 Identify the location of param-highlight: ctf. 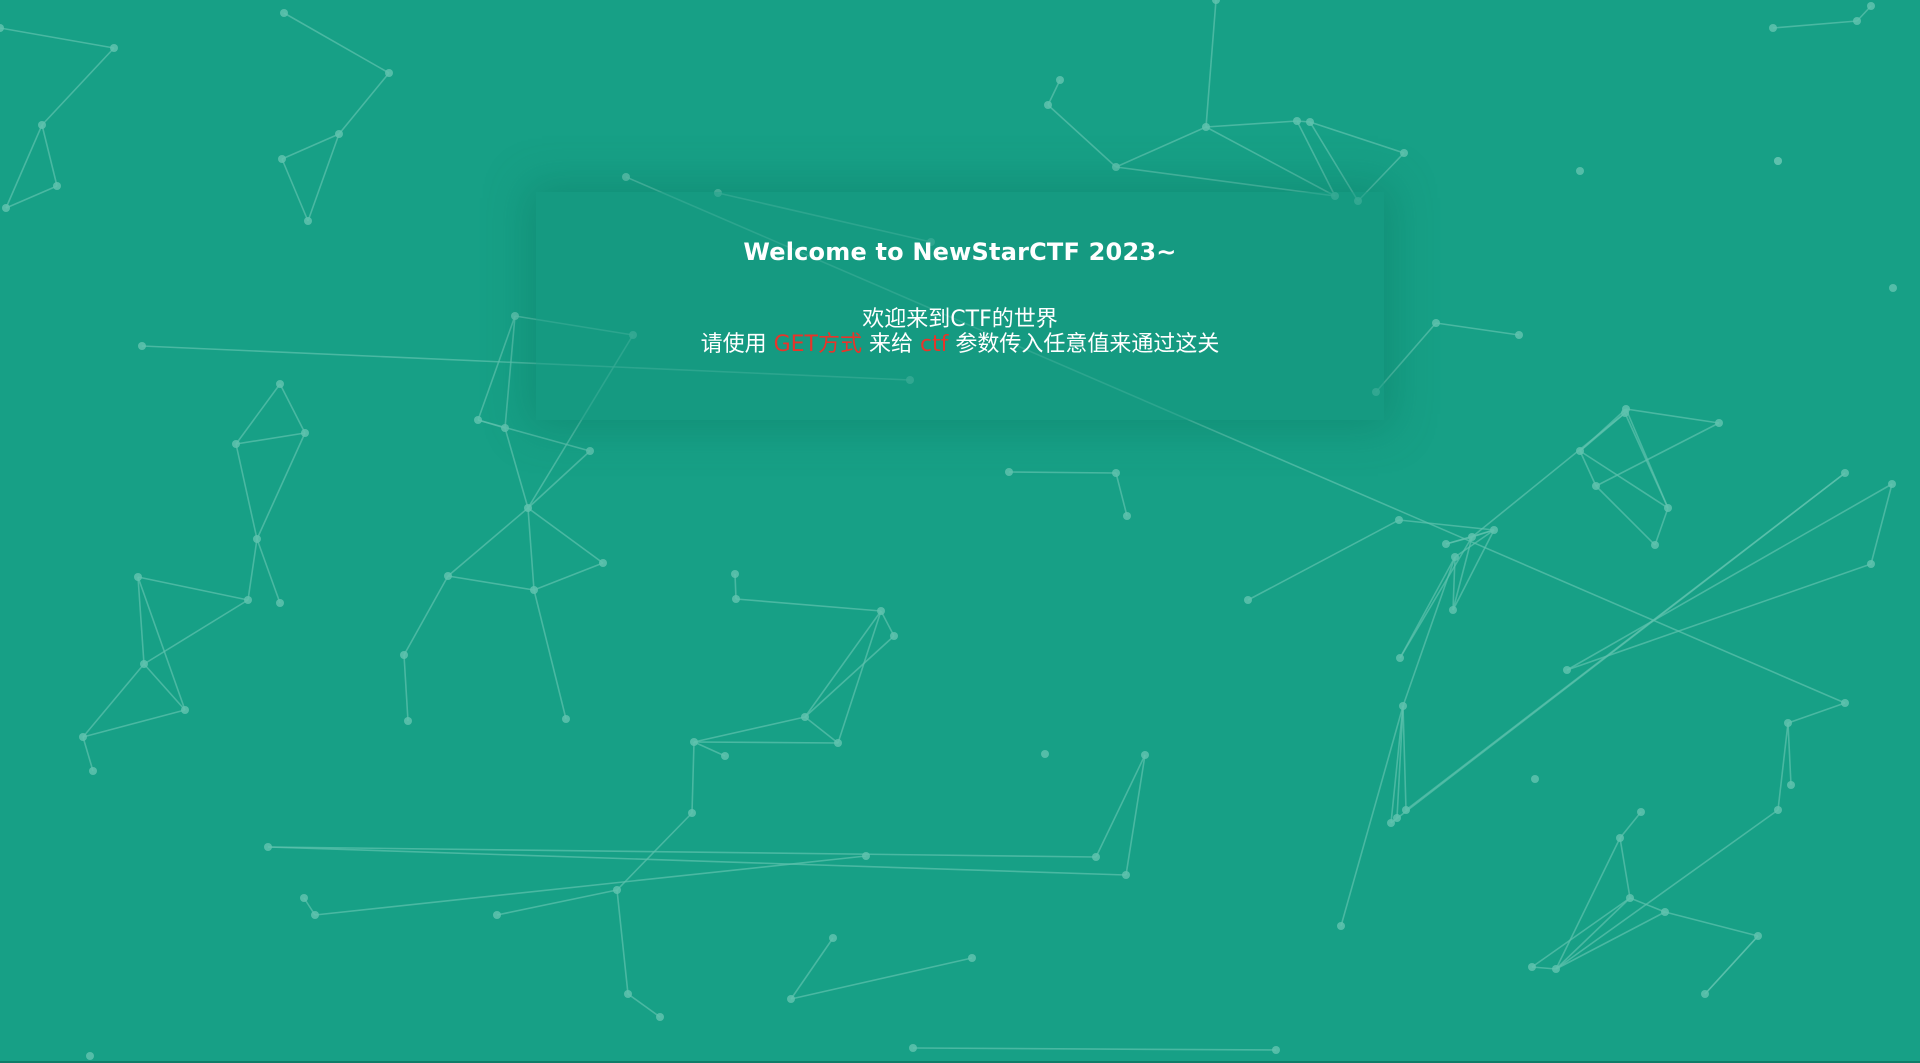
(934, 344).